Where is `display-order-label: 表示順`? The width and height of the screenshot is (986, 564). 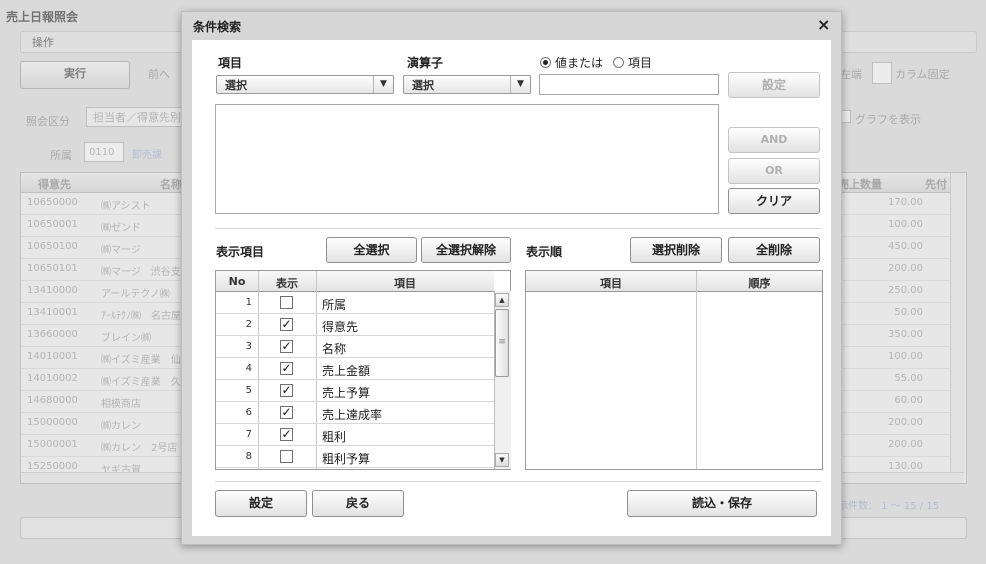 display-order-label: 表示順 is located at coordinates (544, 252).